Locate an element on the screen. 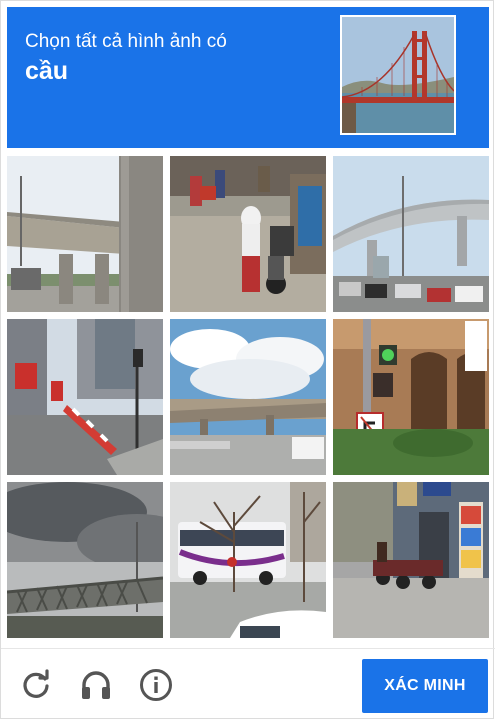 This screenshot has height=721, width=496. target-word: cầu is located at coordinates (47, 71).